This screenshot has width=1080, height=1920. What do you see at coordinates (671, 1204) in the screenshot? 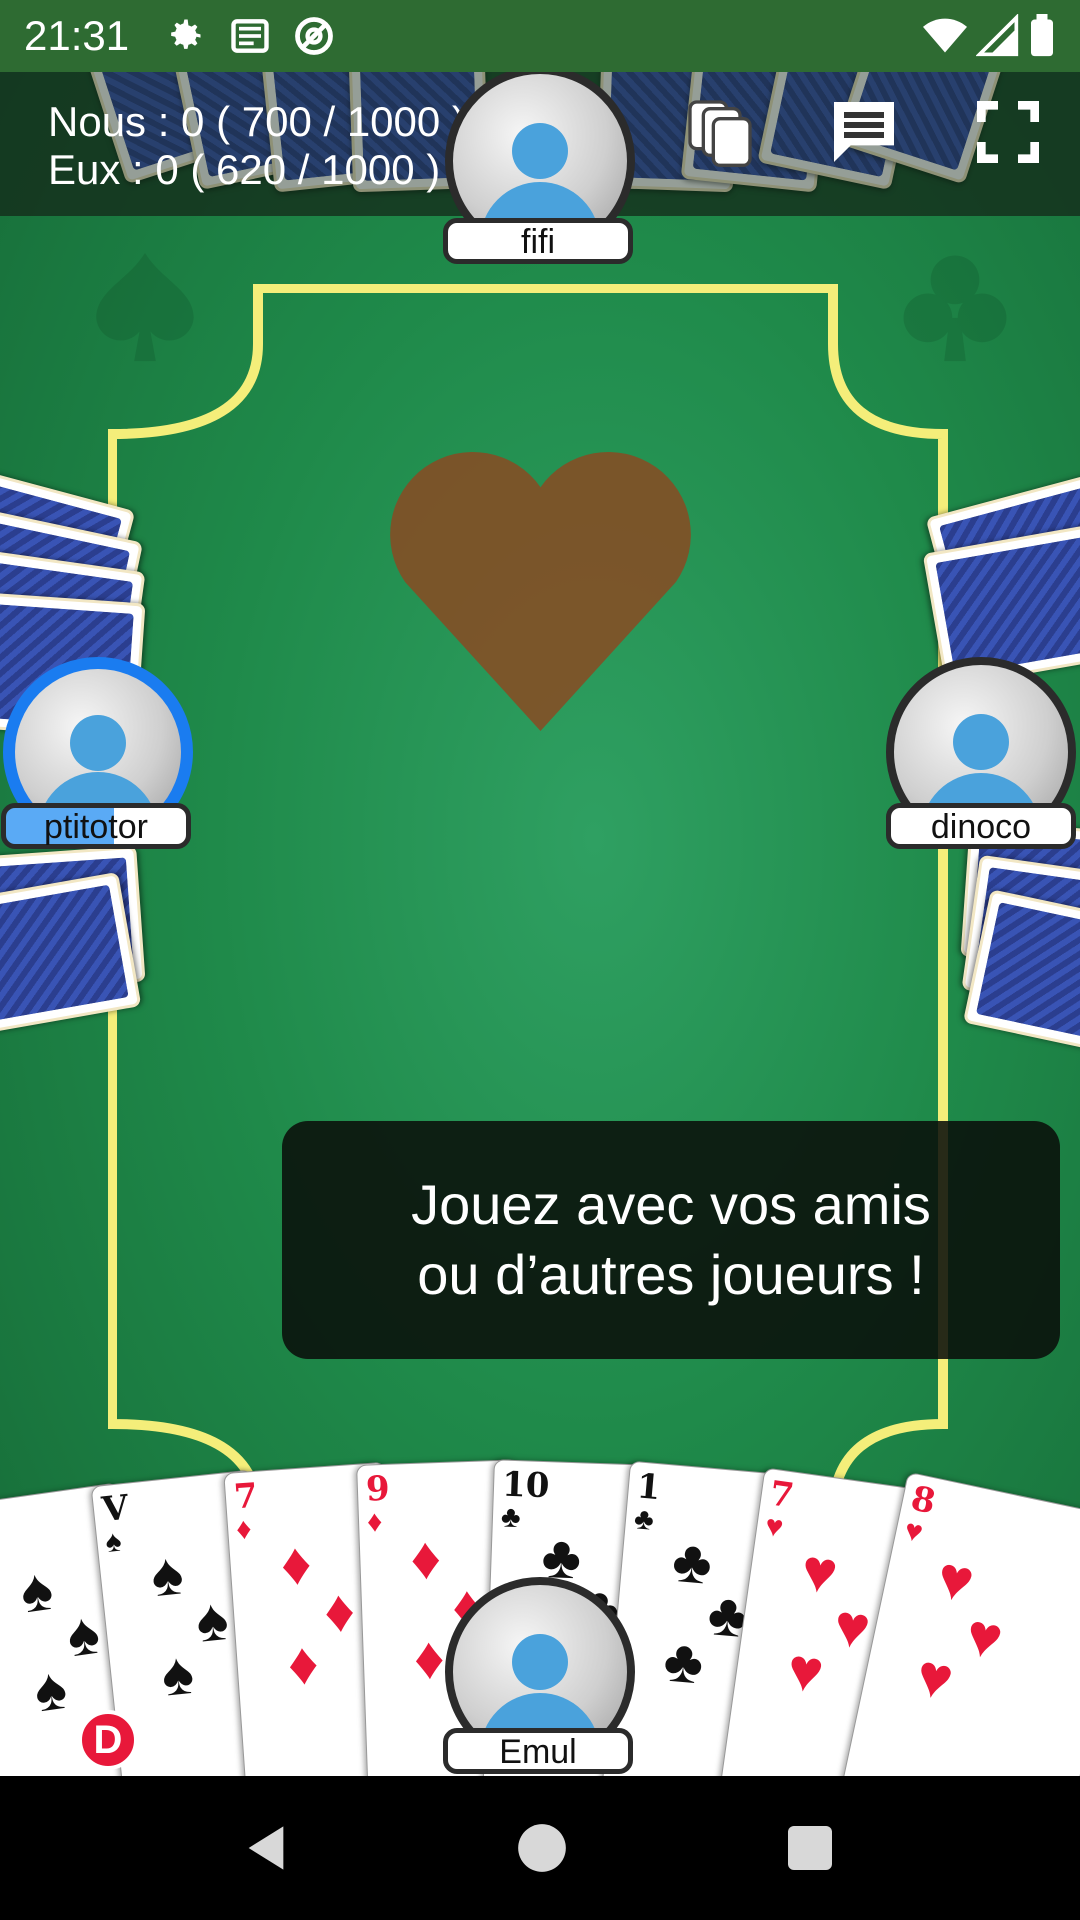
I see `message-line-1: Jouez avec vos amis` at bounding box center [671, 1204].